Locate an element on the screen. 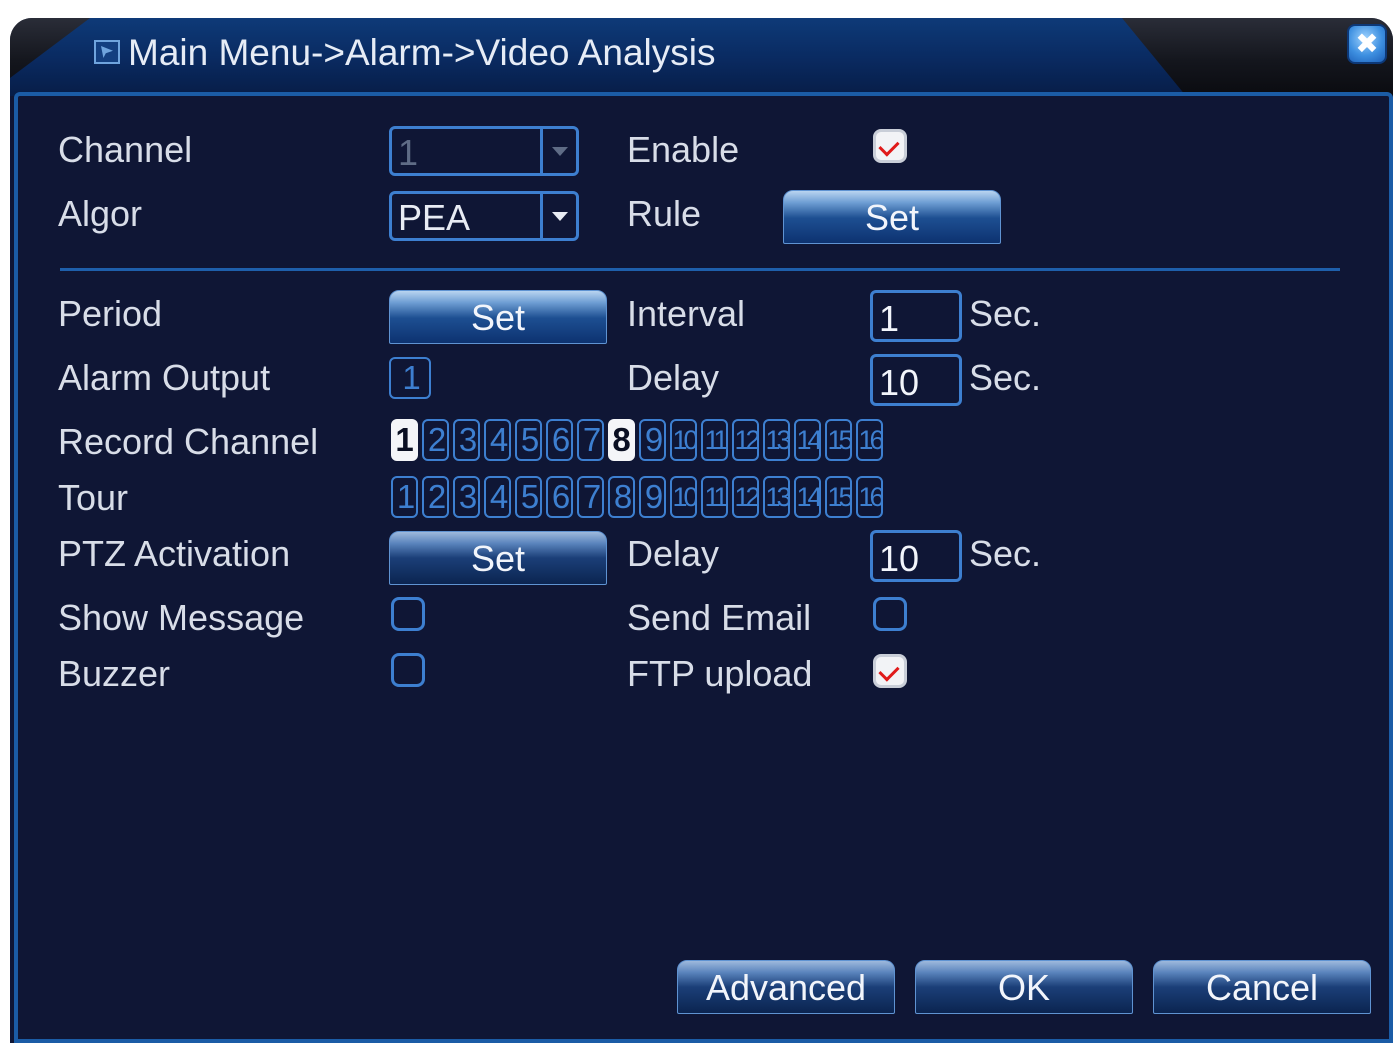  ftp-upload-checkbox is located at coordinates (890, 671).